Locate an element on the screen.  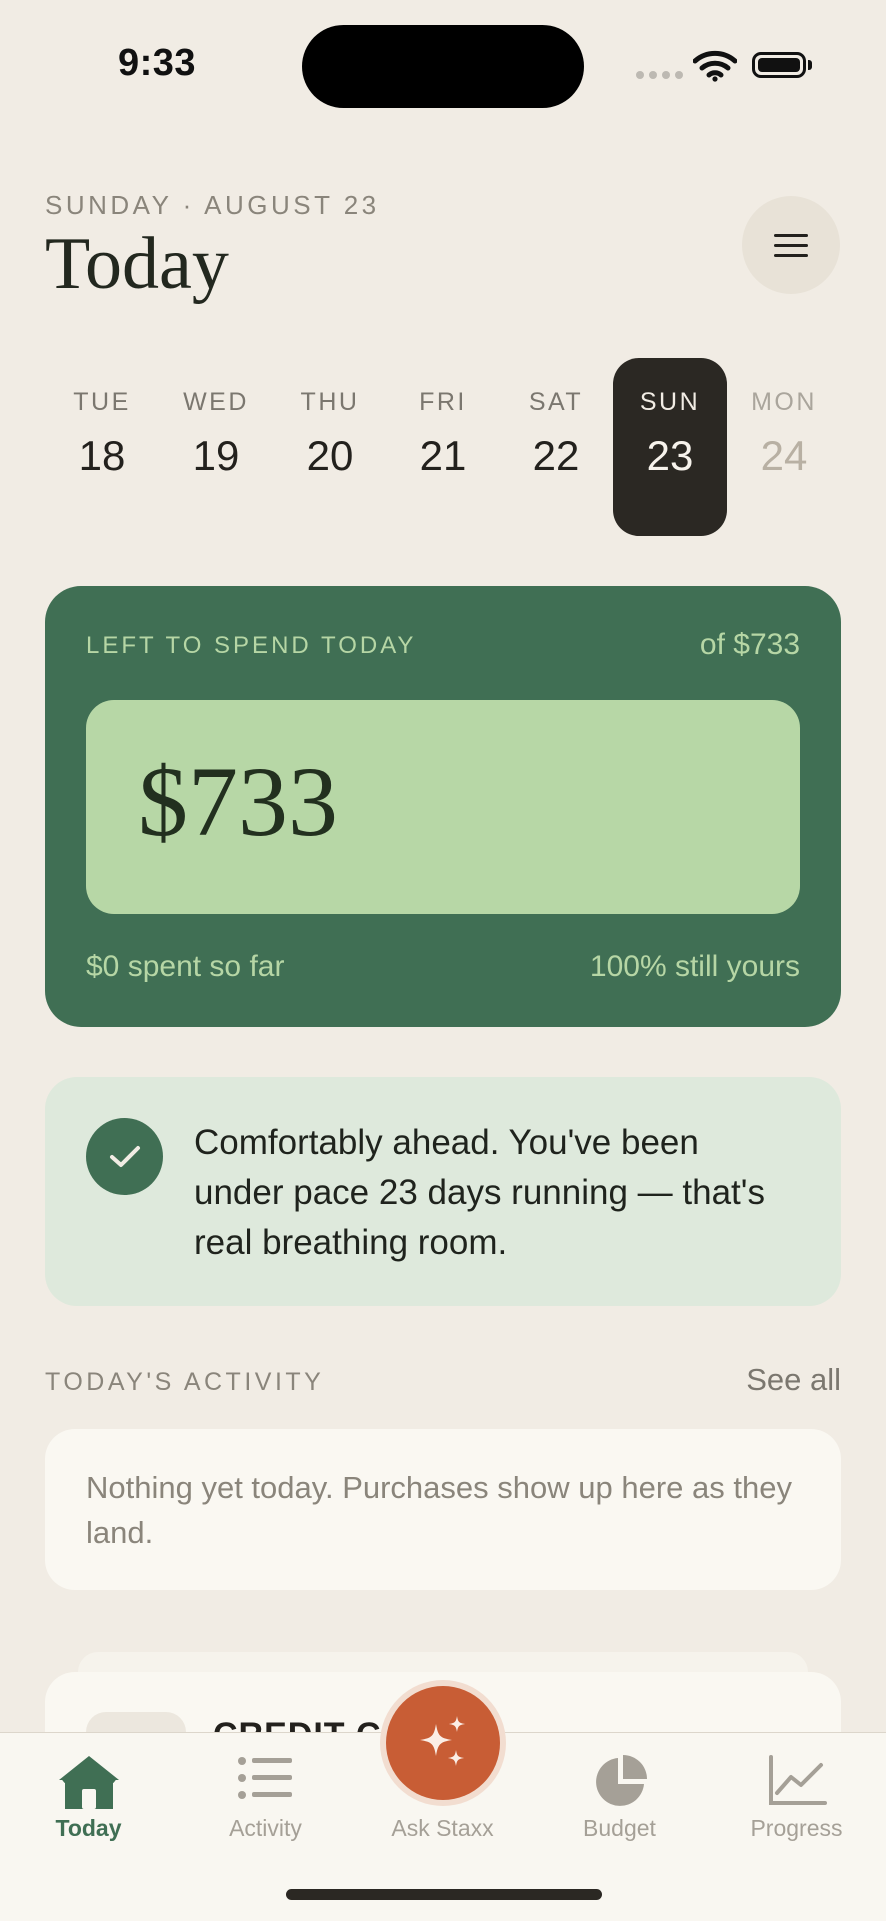
day-weekday: SUN is located at coordinates (670, 402).